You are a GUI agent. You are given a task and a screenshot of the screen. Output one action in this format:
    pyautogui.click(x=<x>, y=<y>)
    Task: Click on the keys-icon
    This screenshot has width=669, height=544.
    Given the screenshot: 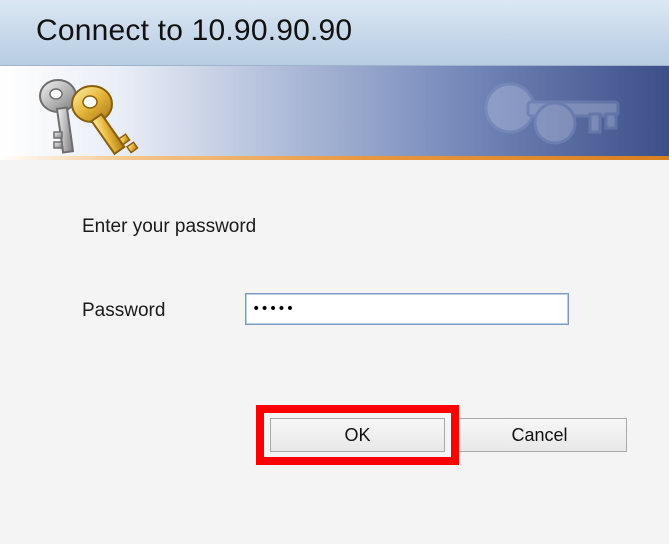 What is the action you would take?
    pyautogui.click(x=89, y=117)
    